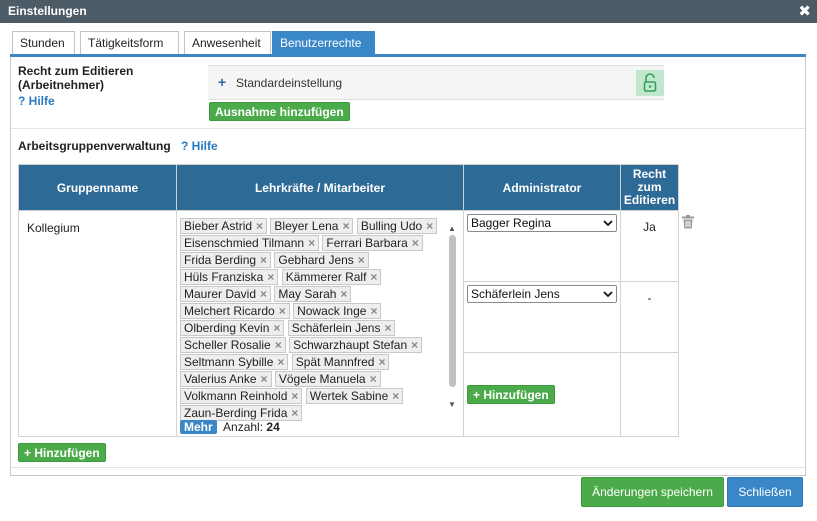  I want to click on staff-tag-label: Ferrari Barbara, so click(367, 243).